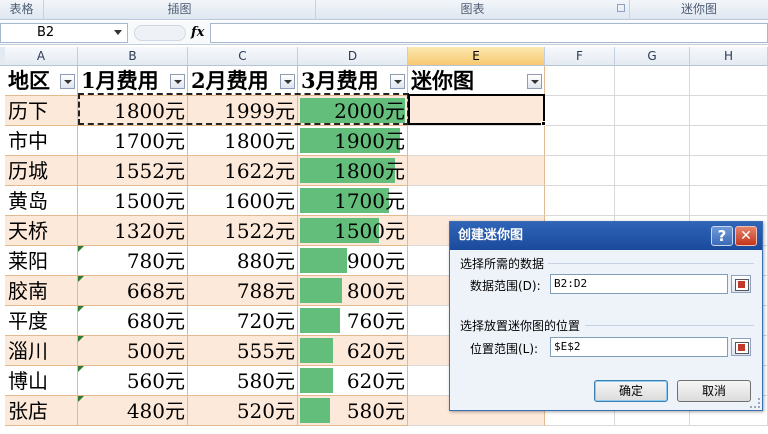 This screenshot has height=434, width=768. What do you see at coordinates (41, 411) in the screenshot?
I see `region-cell: 张店` at bounding box center [41, 411].